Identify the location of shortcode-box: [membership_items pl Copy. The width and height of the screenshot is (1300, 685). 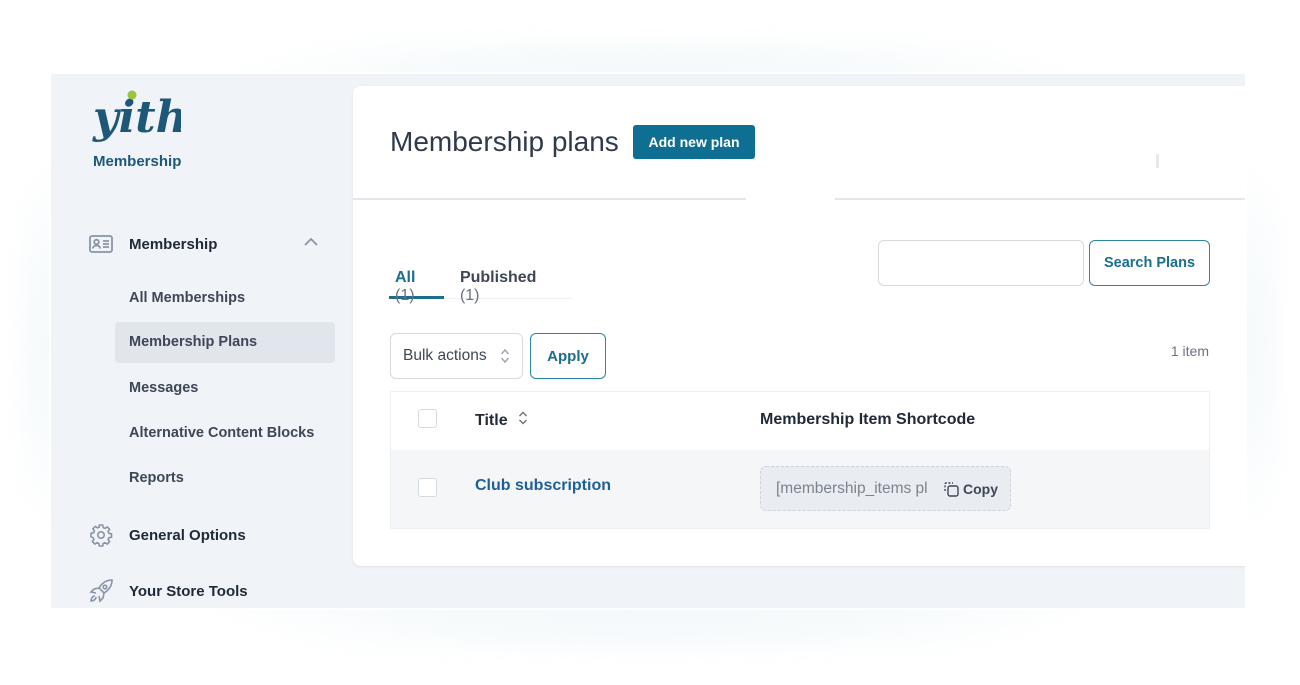
(885, 488).